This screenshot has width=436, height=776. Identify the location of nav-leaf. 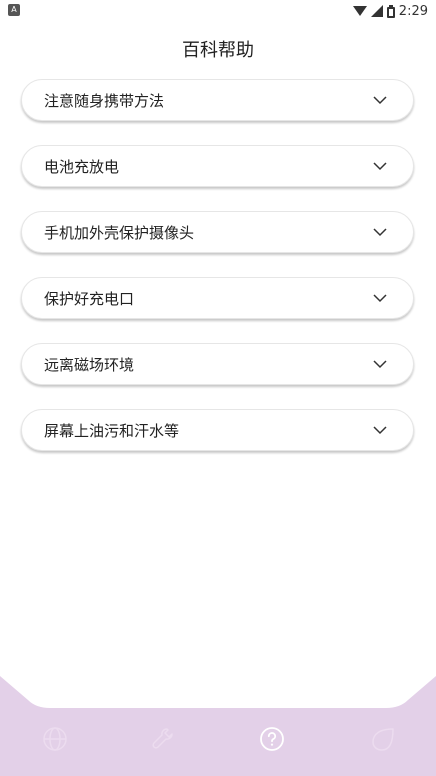
(383, 739).